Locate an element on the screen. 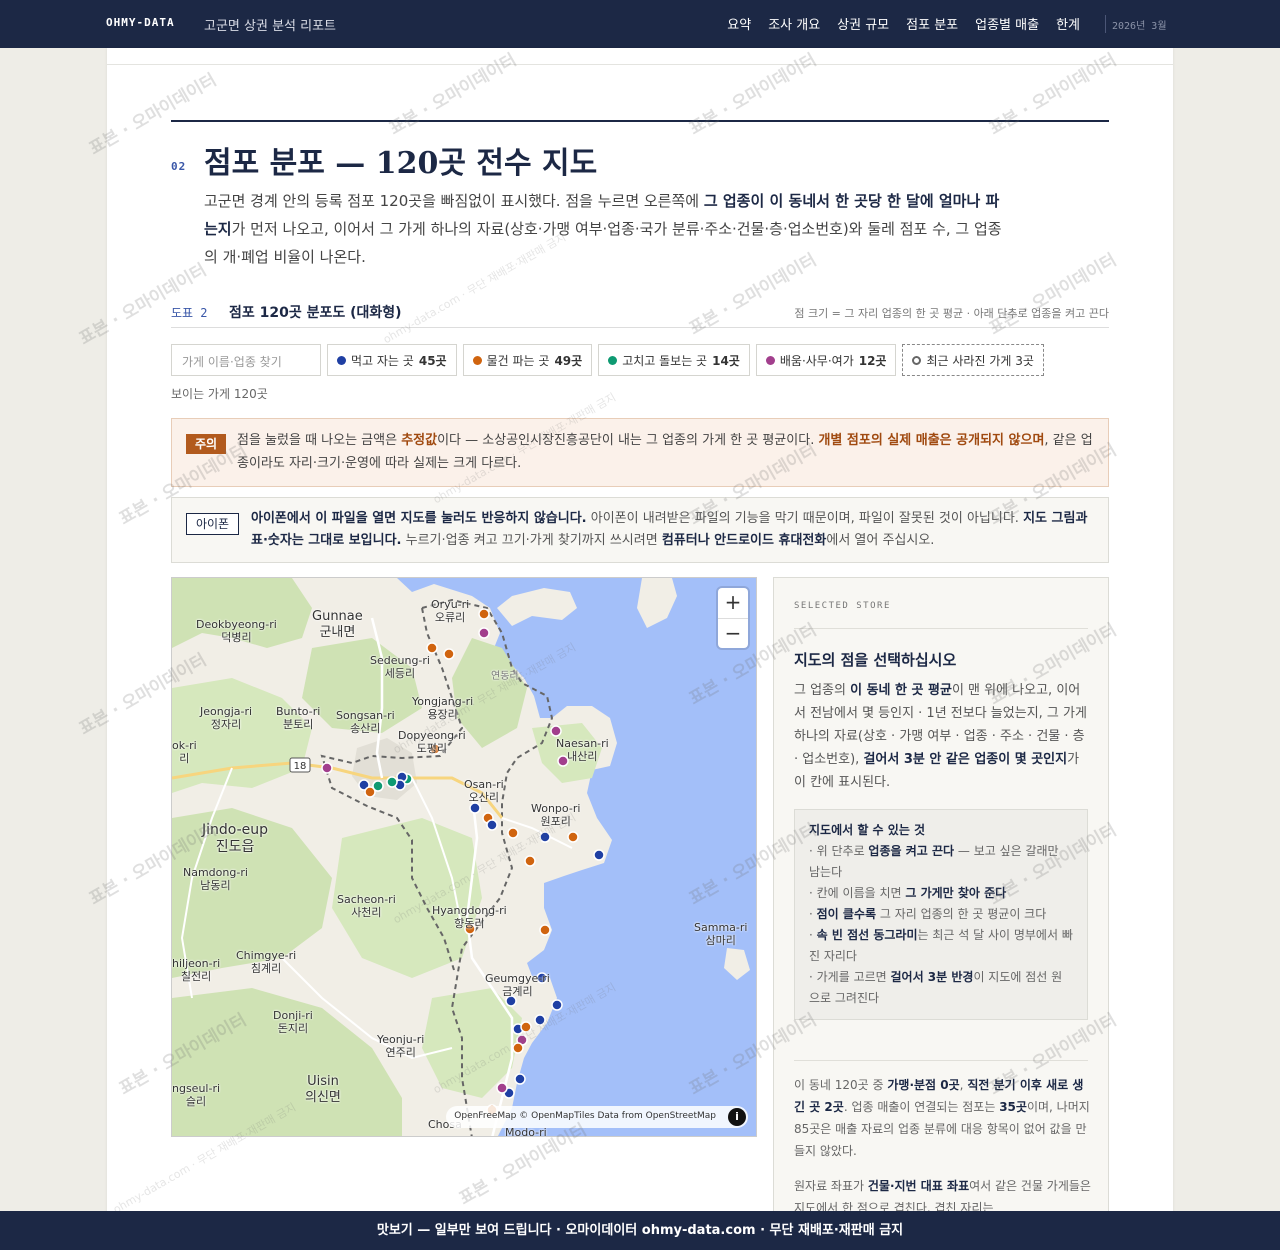  place-label: Dopyeong-ri 도평리 is located at coordinates (432, 742).